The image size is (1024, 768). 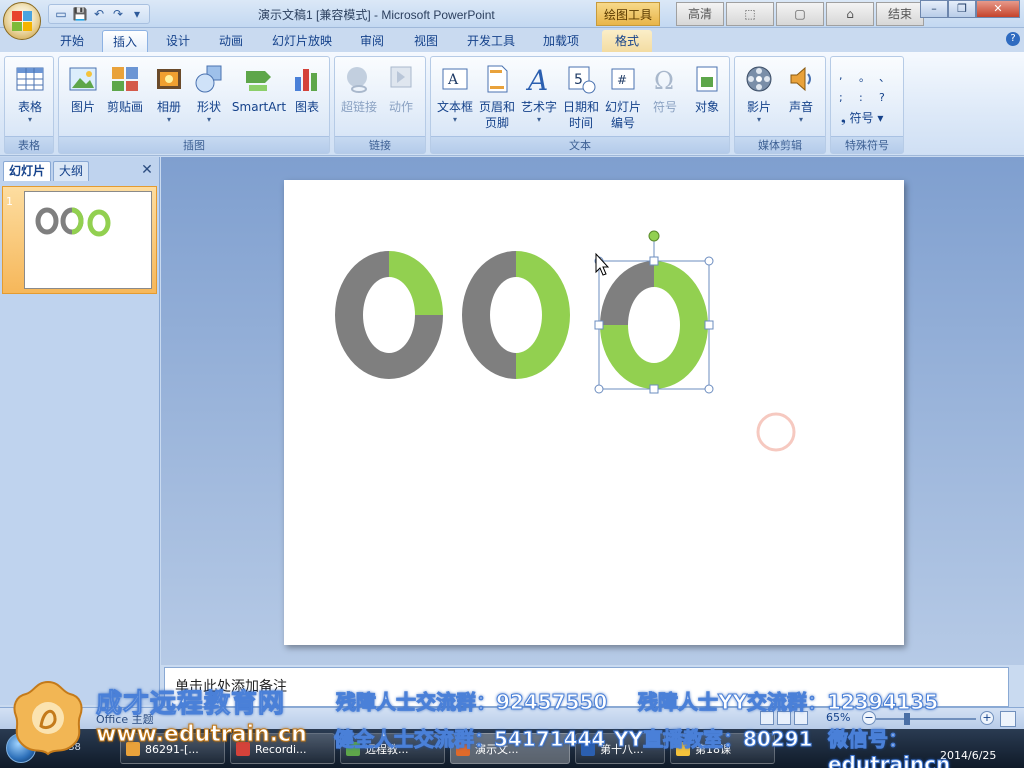 I want to click on tab-slideshow: 幻灯片放映, so click(x=302, y=41).